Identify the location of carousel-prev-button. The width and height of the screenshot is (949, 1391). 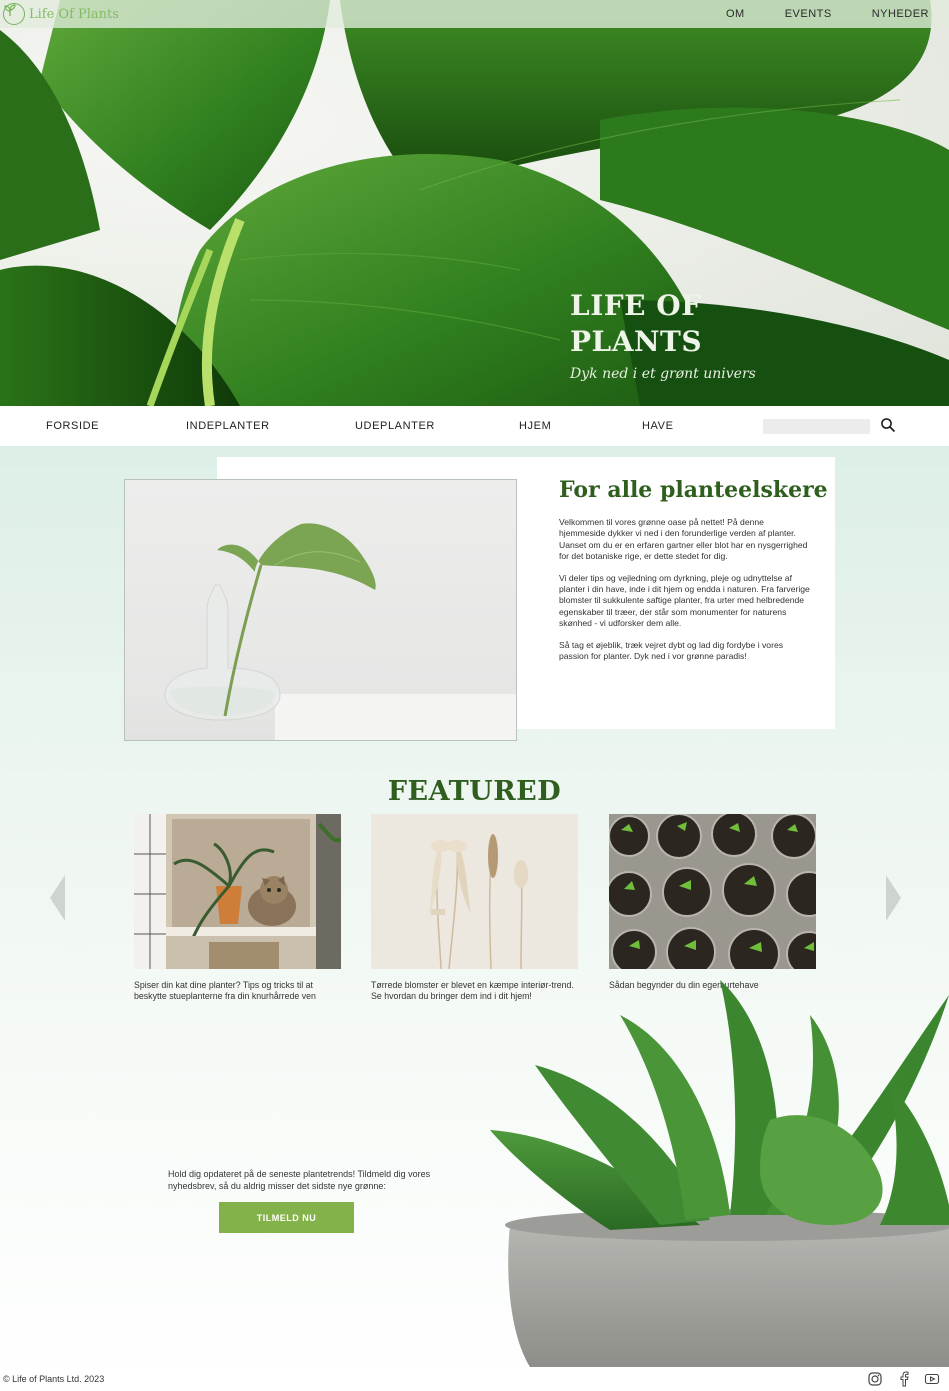
(58, 898).